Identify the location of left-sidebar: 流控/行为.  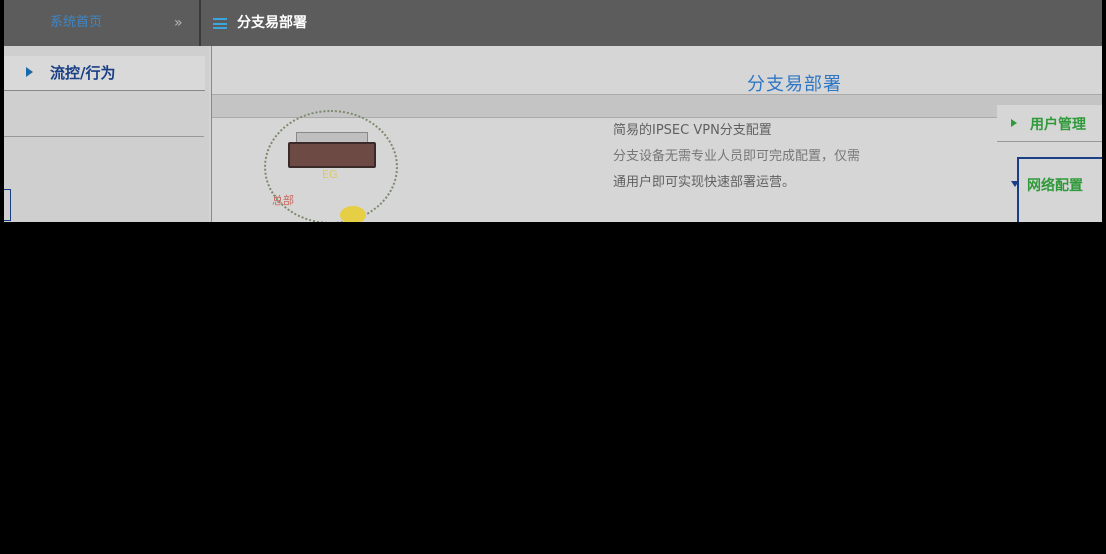
(106, 134).